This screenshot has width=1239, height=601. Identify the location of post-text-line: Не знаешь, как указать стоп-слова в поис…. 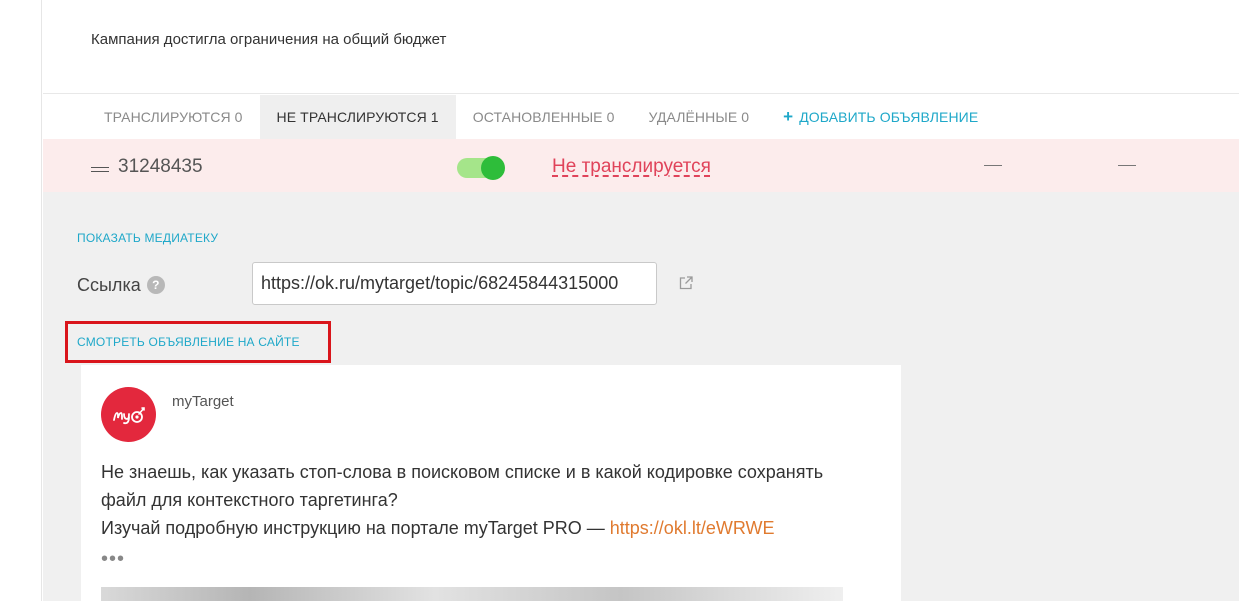
(462, 472).